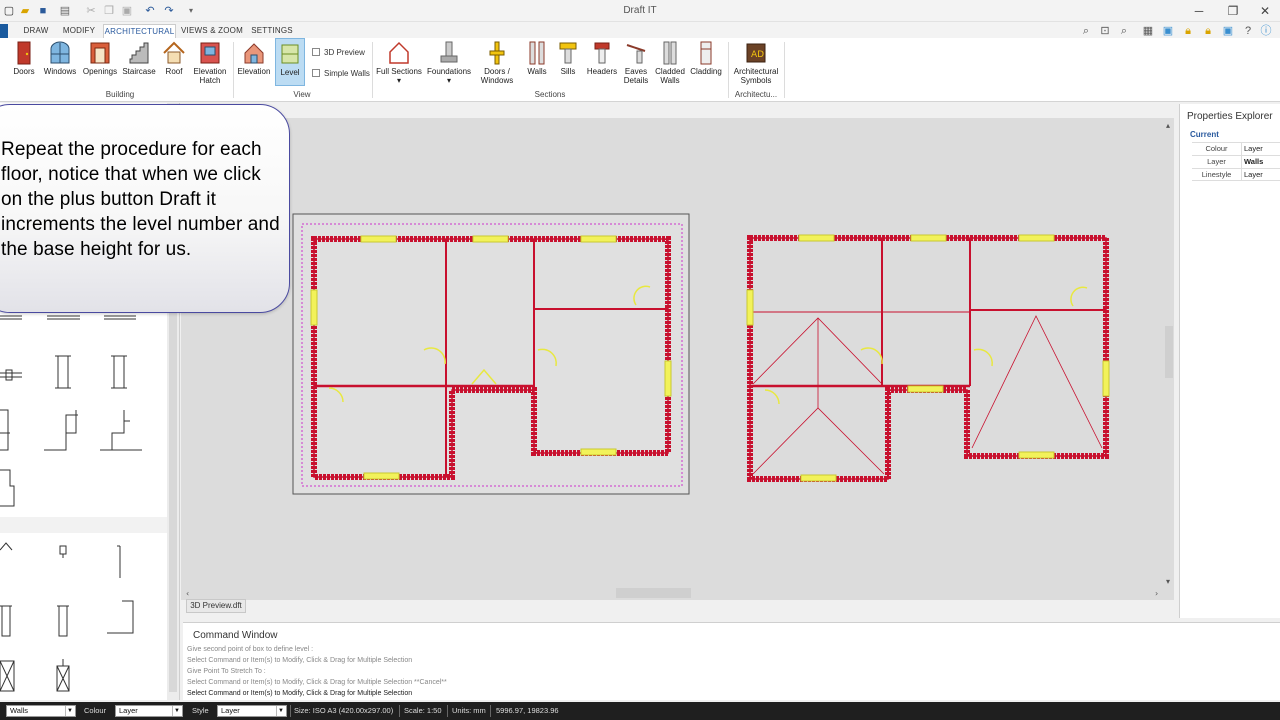  Describe the element at coordinates (1228, 31) in the screenshot. I see `ortho-icon: ▣` at that location.